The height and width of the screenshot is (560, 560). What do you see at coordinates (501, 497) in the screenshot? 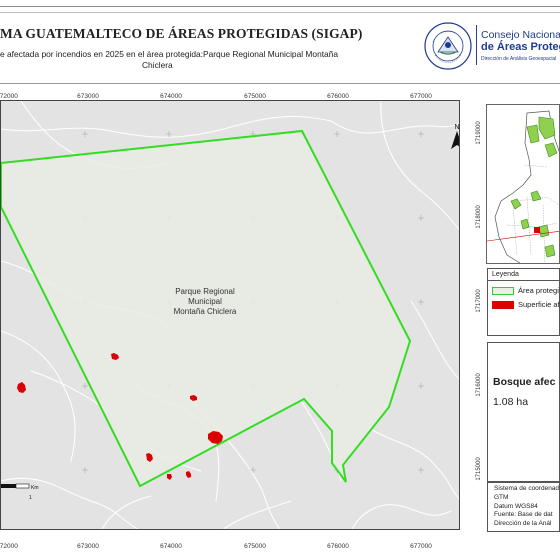
I see `metadata-line: GTM` at bounding box center [501, 497].